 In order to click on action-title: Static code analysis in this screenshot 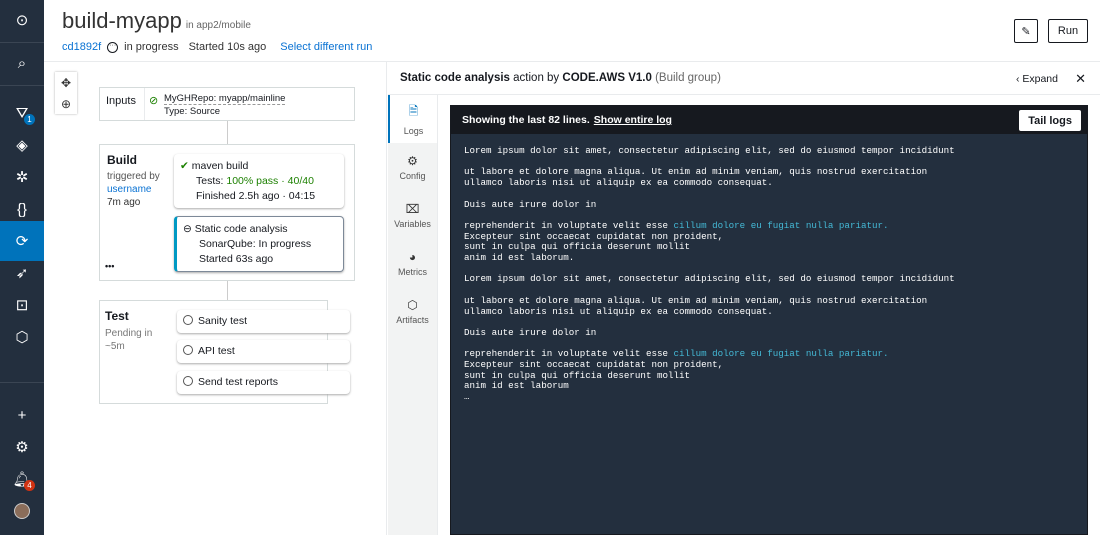, I will do `click(455, 78)`.